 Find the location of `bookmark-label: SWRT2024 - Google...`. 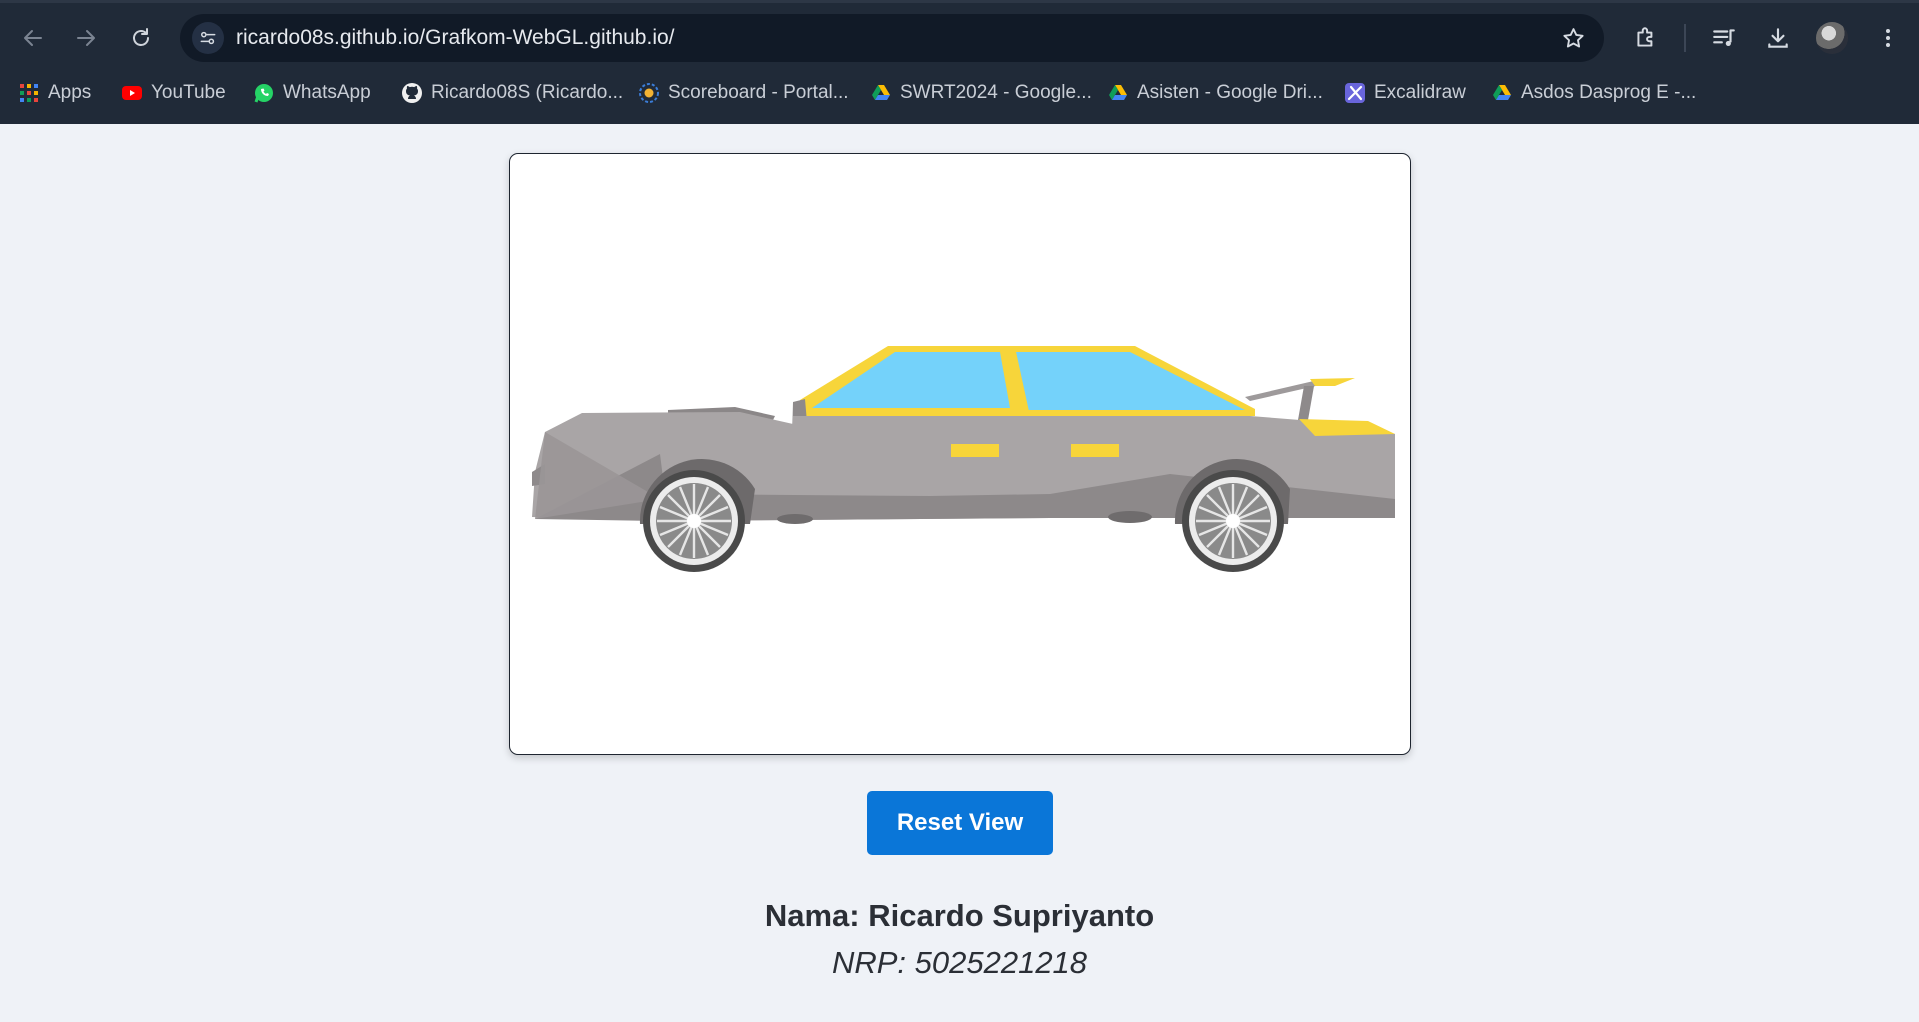

bookmark-label: SWRT2024 - Google... is located at coordinates (996, 92).